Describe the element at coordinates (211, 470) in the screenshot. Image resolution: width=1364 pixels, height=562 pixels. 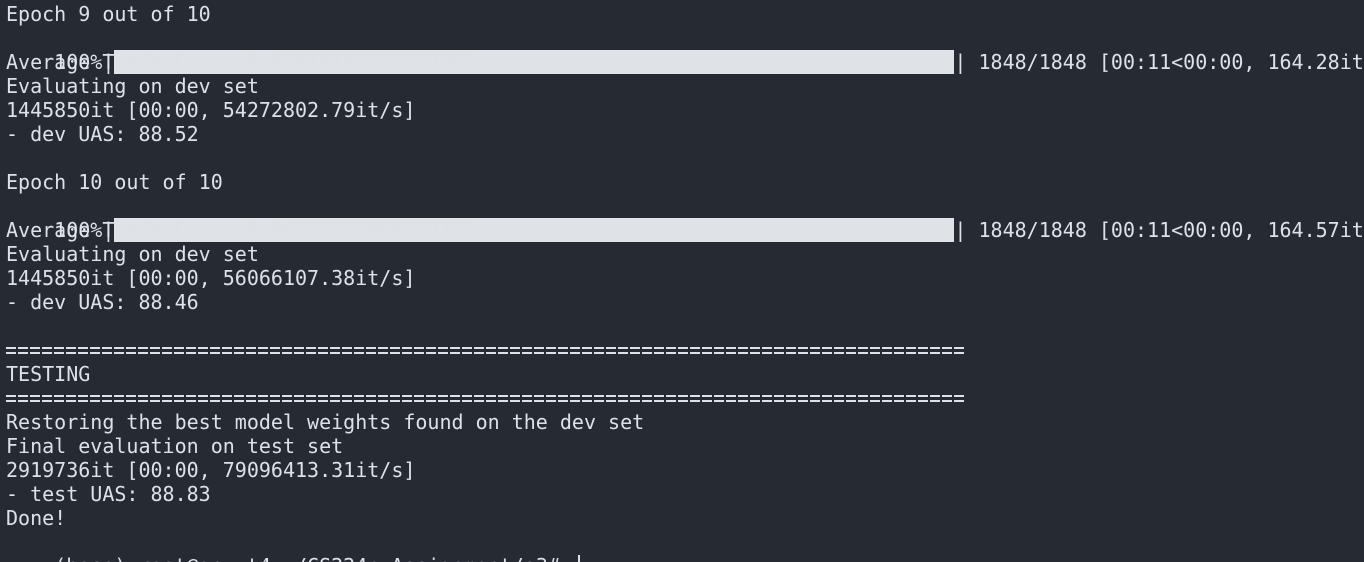
I see `test-eval-stats: 2919736it [00:00, 79096413.31it/s]` at that location.